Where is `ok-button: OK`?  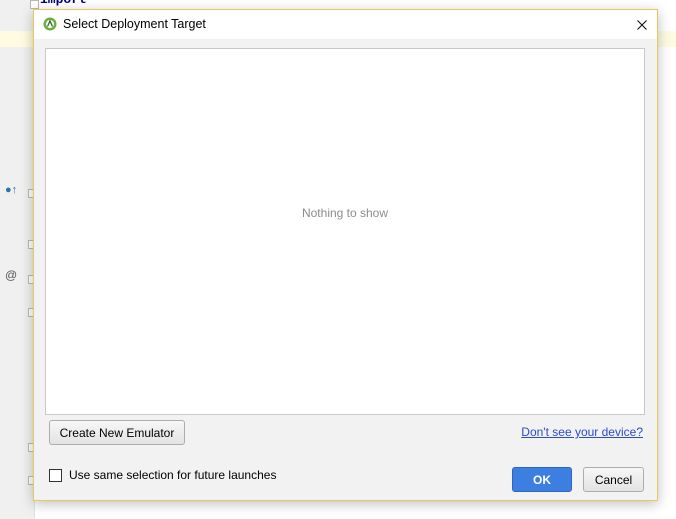 ok-button: OK is located at coordinates (542, 479).